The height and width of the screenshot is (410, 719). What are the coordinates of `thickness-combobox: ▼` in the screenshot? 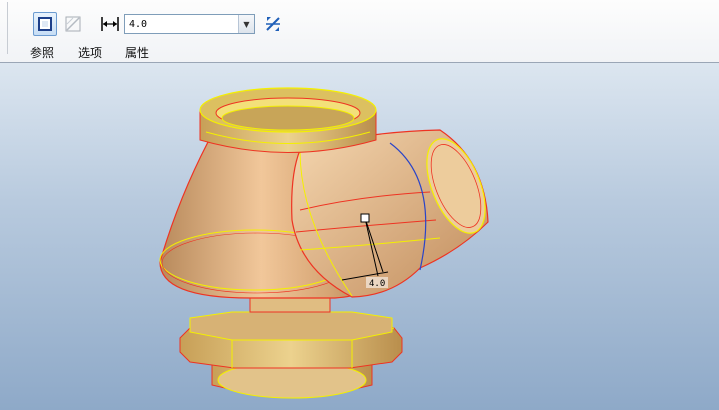 It's located at (189, 24).